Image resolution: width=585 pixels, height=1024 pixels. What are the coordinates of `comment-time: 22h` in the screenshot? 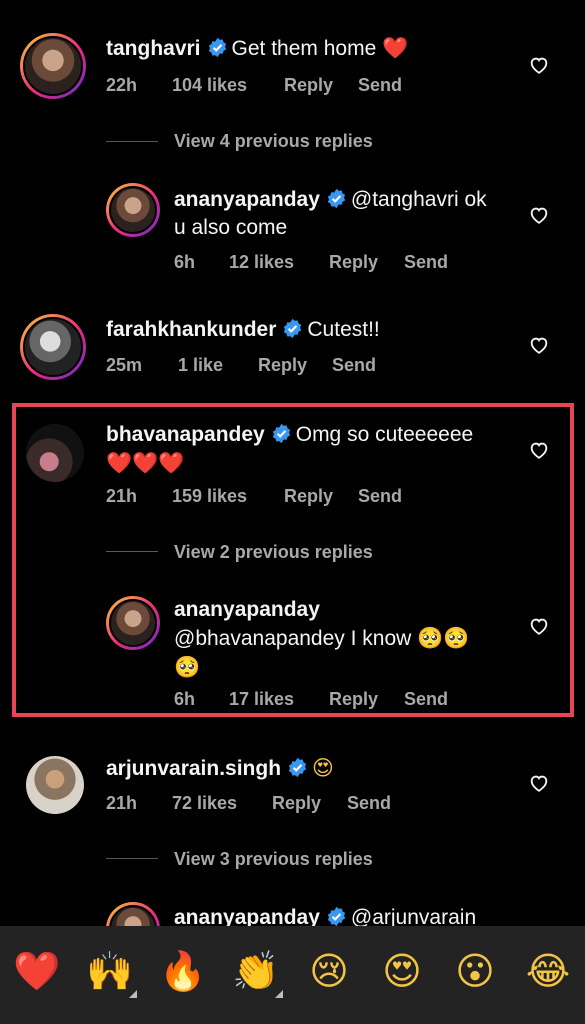 It's located at (122, 85).